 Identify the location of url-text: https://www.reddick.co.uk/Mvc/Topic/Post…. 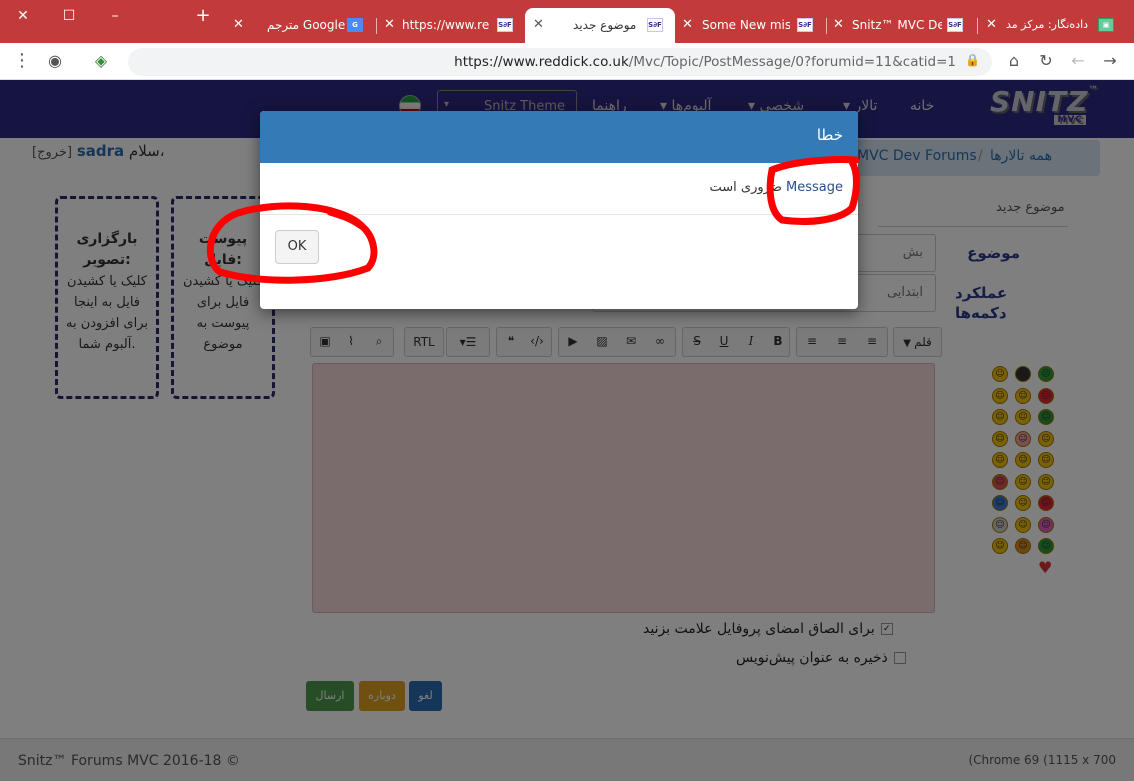
(705, 62).